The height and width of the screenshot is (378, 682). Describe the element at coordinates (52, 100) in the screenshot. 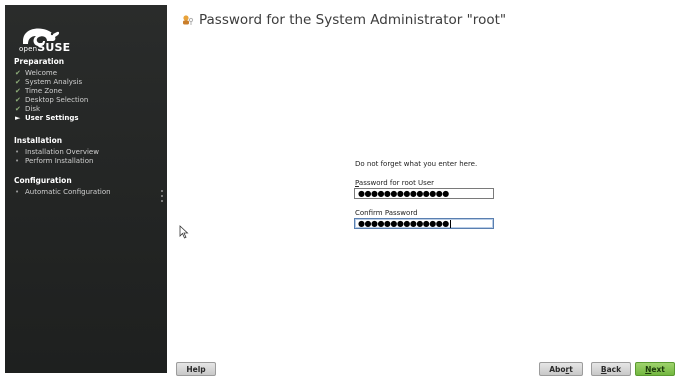

I see `step-desktop-selection: ✔ Desktop Selection` at that location.